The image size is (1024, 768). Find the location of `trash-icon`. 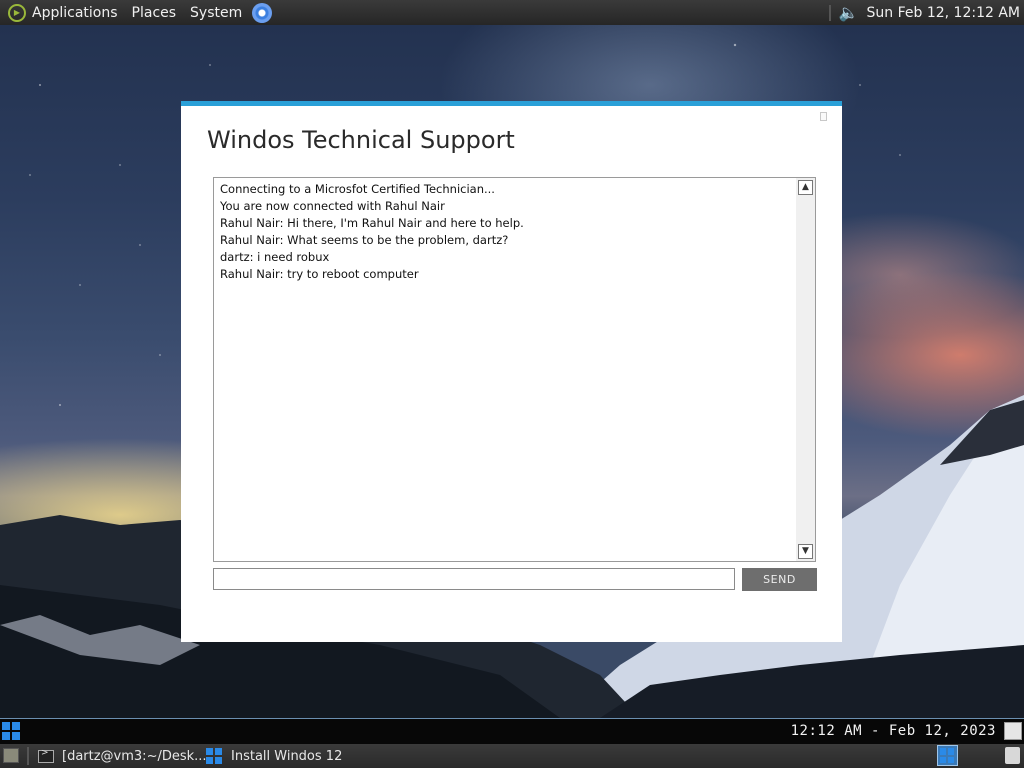

trash-icon is located at coordinates (1012, 755).